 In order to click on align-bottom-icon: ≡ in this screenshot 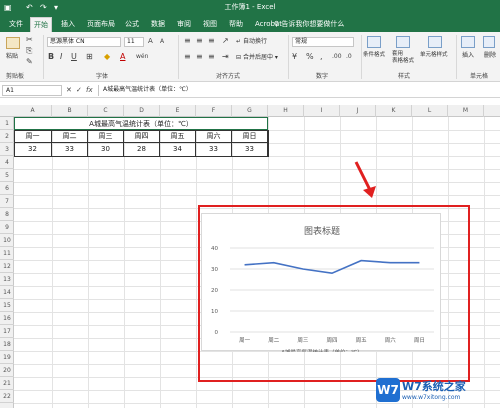, I will do `click(211, 41)`.